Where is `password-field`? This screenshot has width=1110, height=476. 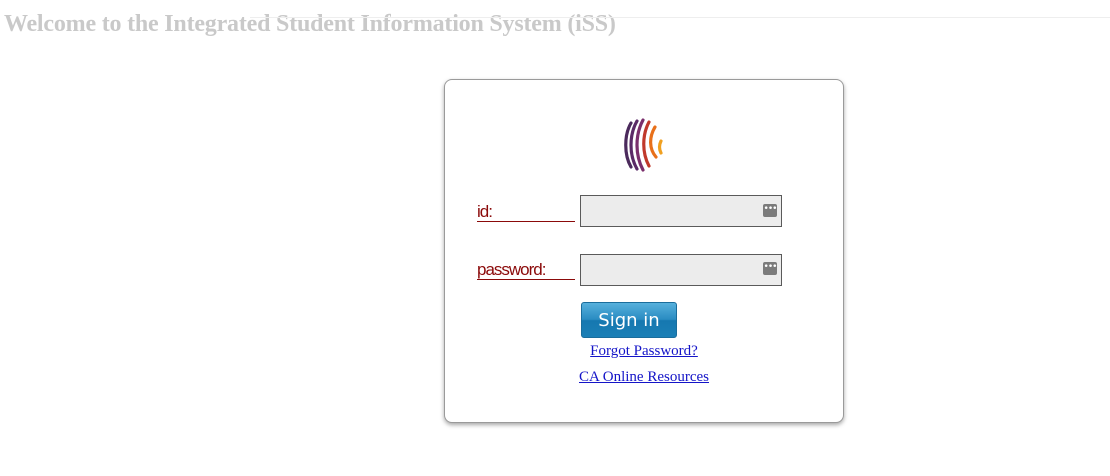
password-field is located at coordinates (681, 270).